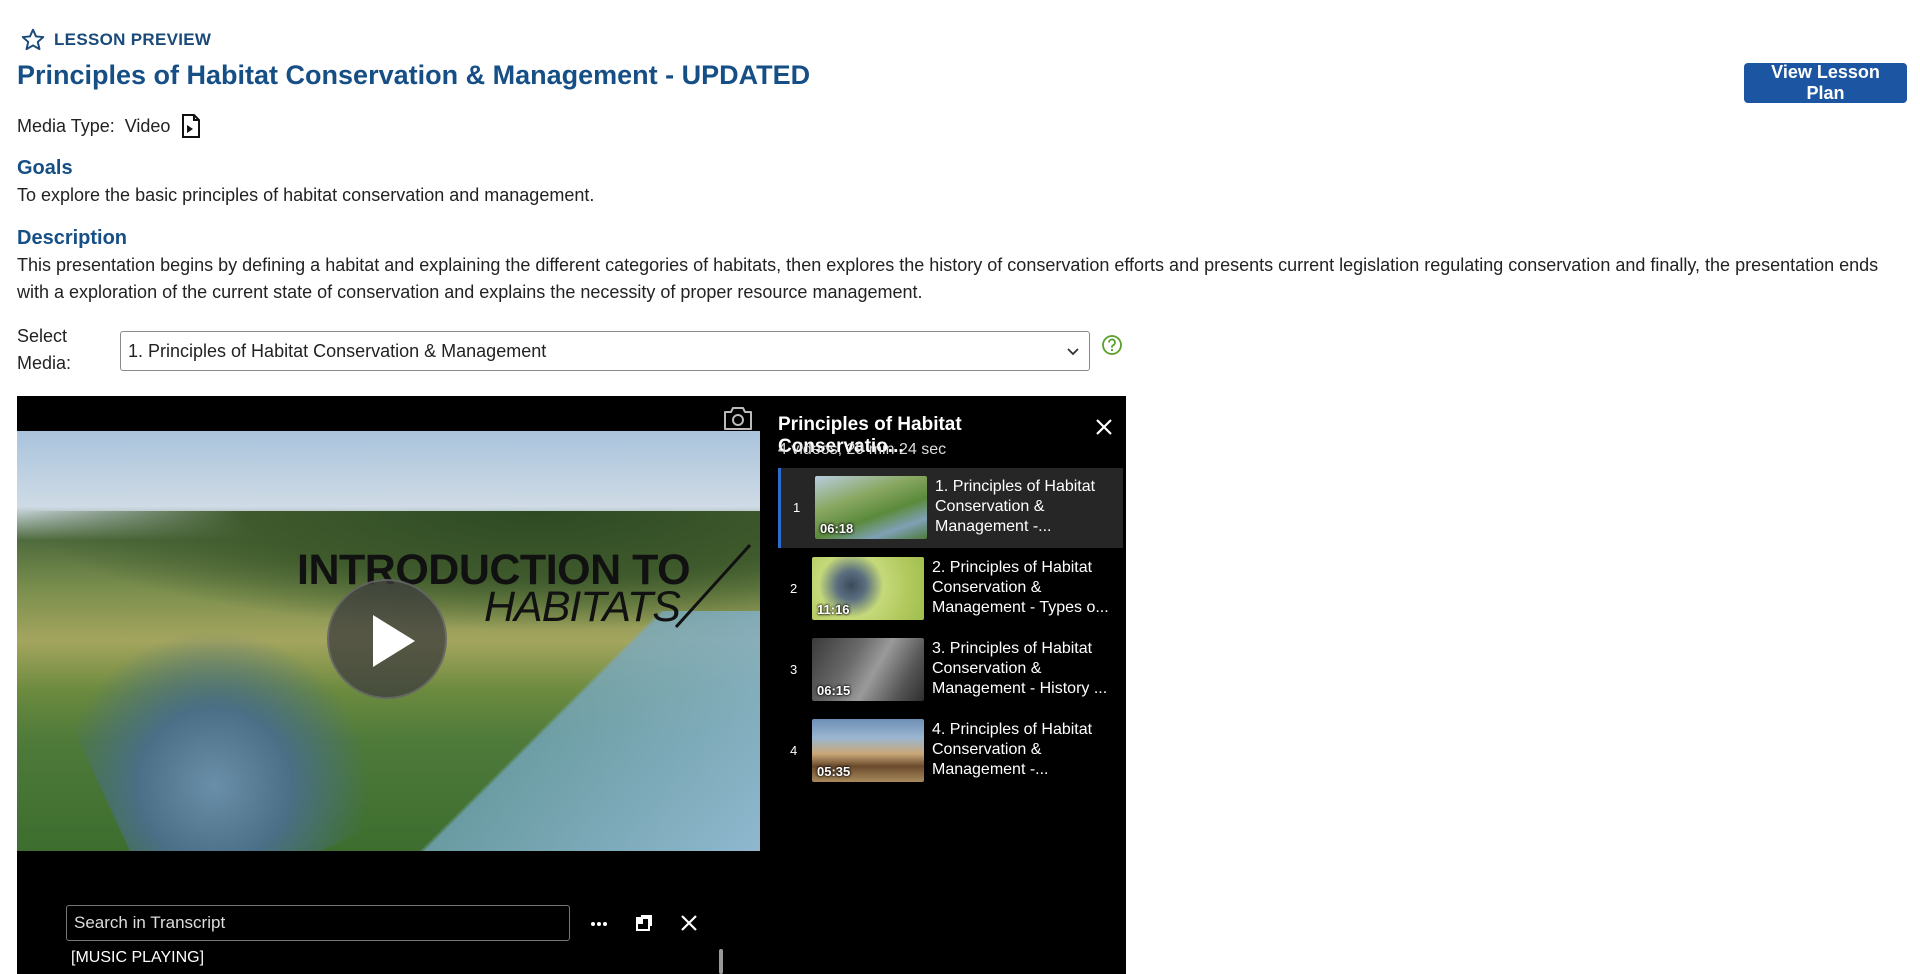  Describe the element at coordinates (1112, 345) in the screenshot. I see `help-icon` at that location.